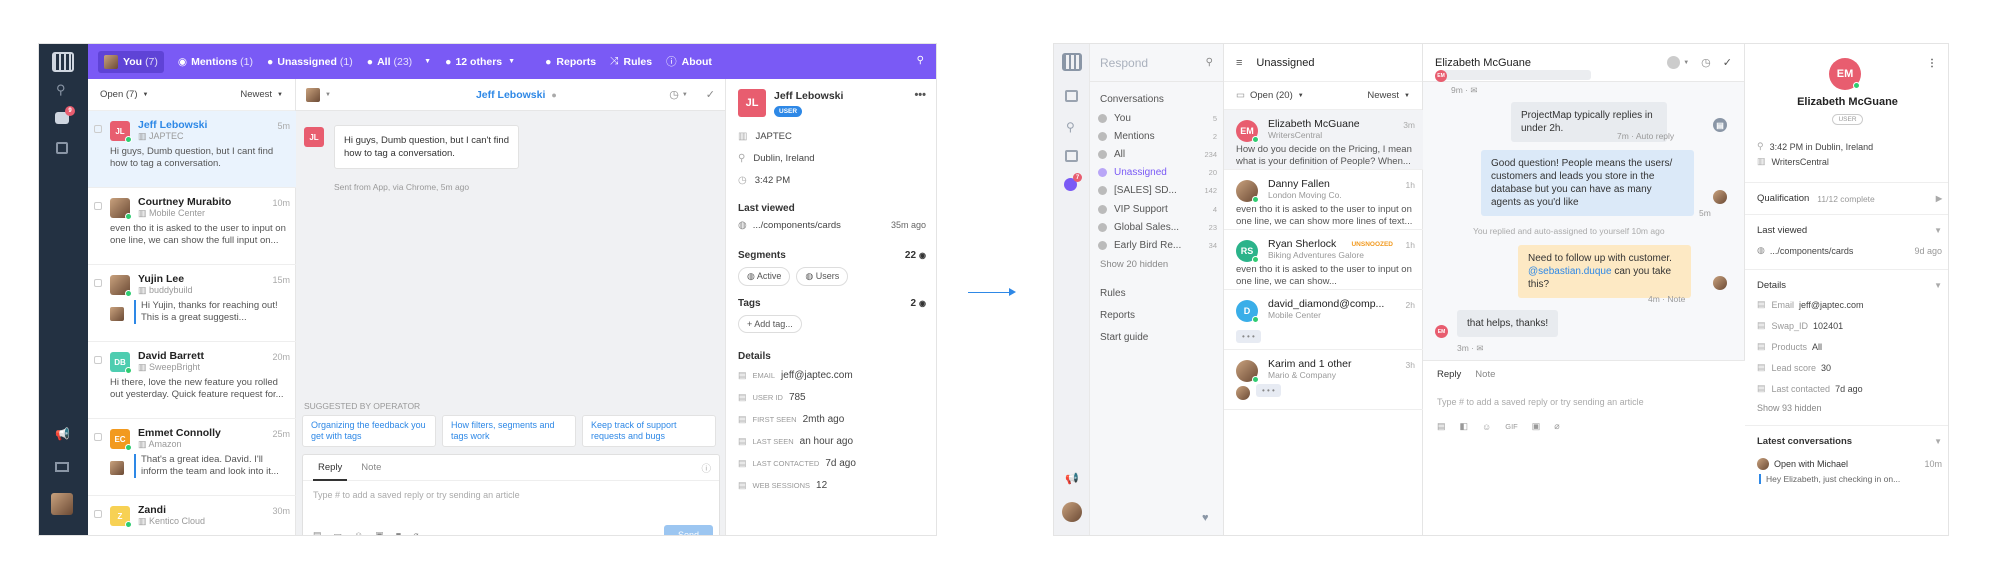  What do you see at coordinates (338, 533) in the screenshot?
I see `inbox-icon: ▭` at bounding box center [338, 533].